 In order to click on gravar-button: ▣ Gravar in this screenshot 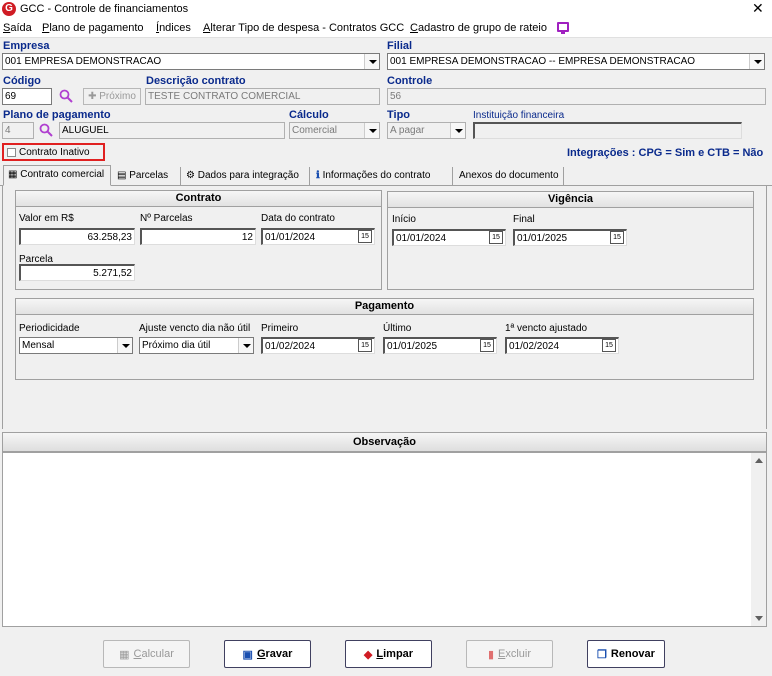, I will do `click(267, 654)`.